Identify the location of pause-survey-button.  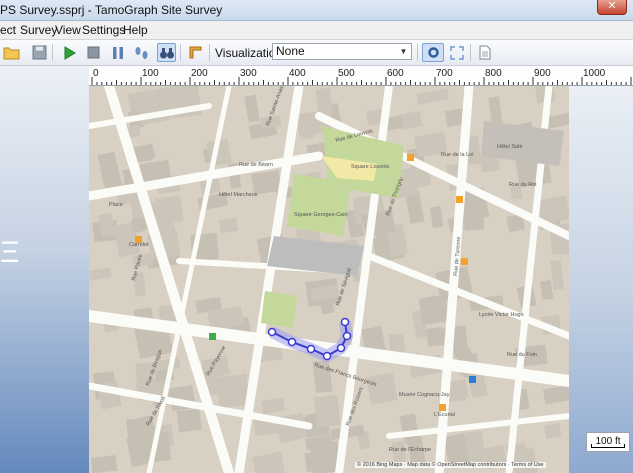
(117, 52).